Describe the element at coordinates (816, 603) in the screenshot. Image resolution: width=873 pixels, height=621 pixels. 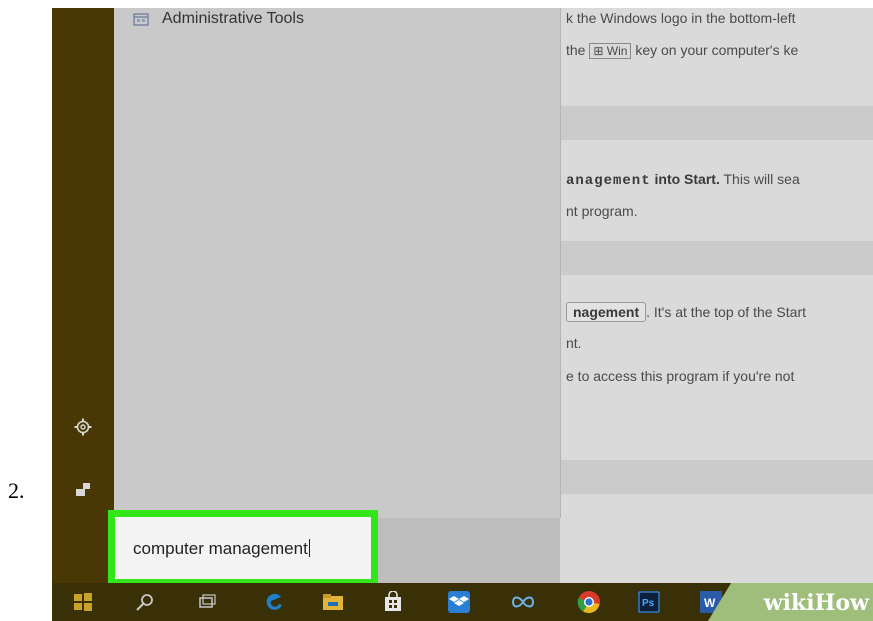
I see `watermark-text: wikiHow` at that location.